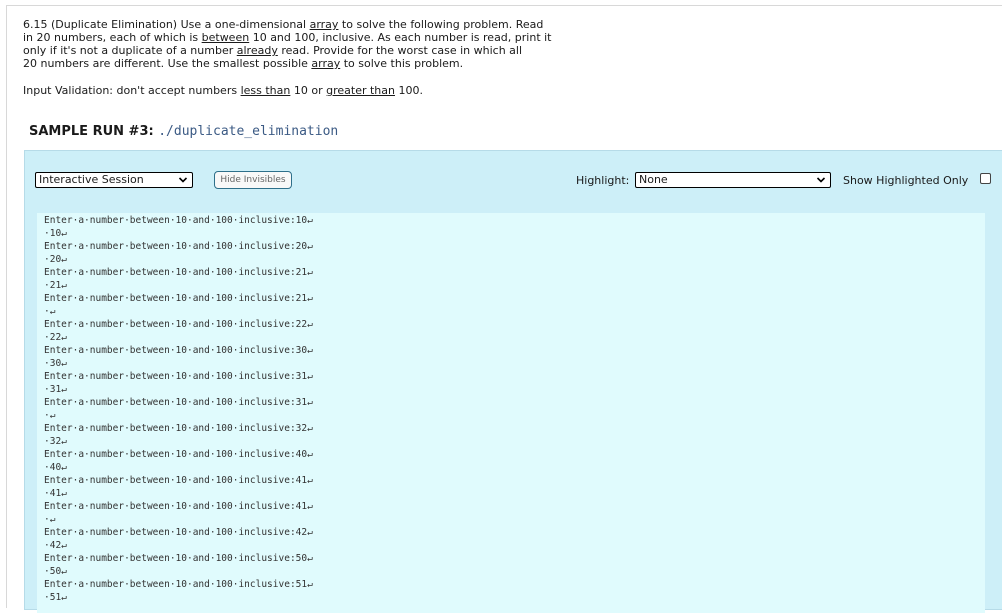 Image resolution: width=1002 pixels, height=613 pixels. I want to click on validation-middle: 10 or, so click(308, 90).